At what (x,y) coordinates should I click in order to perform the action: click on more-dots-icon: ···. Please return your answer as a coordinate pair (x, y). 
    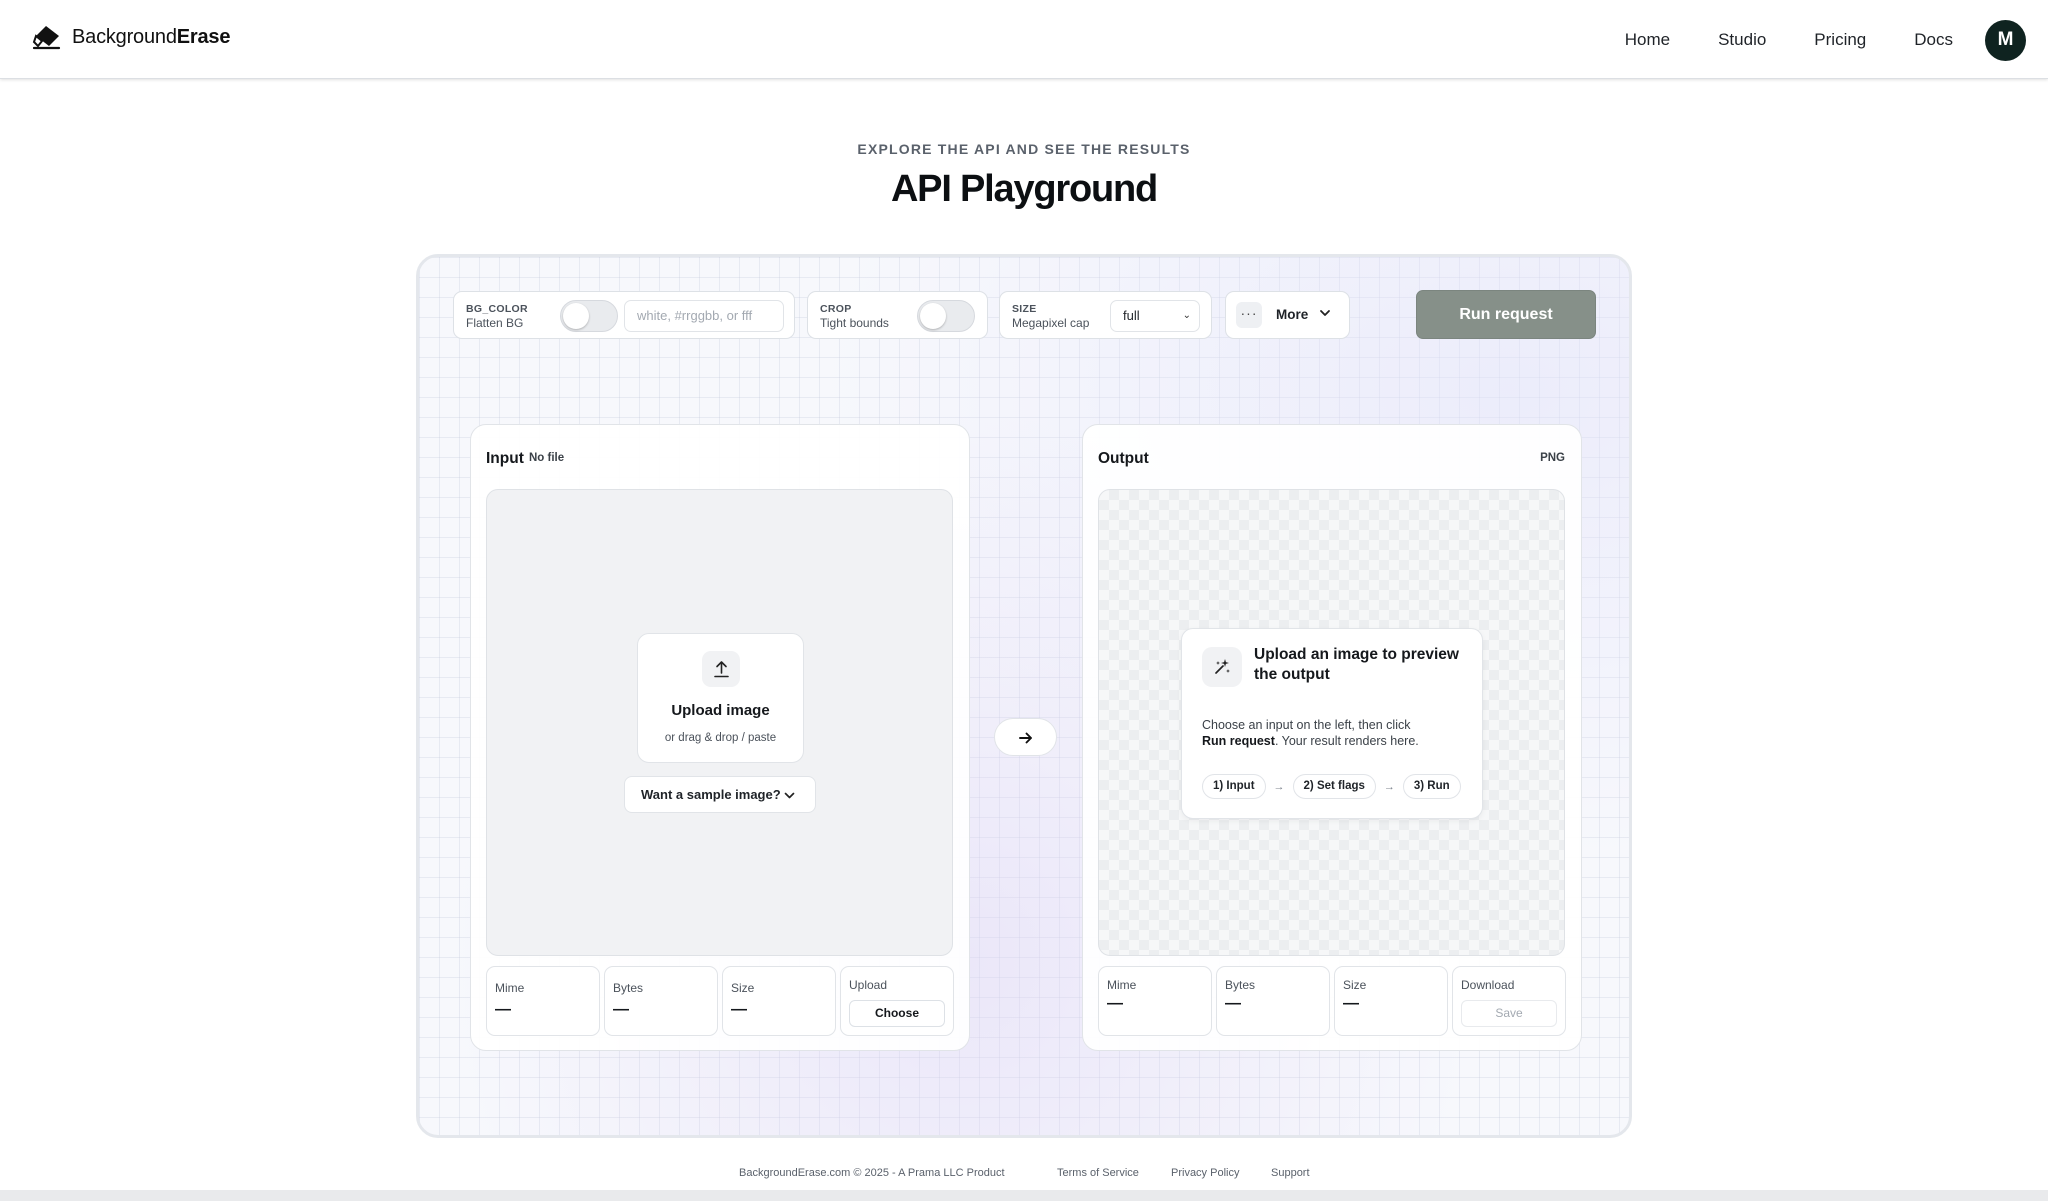
    Looking at the image, I should click on (1249, 315).